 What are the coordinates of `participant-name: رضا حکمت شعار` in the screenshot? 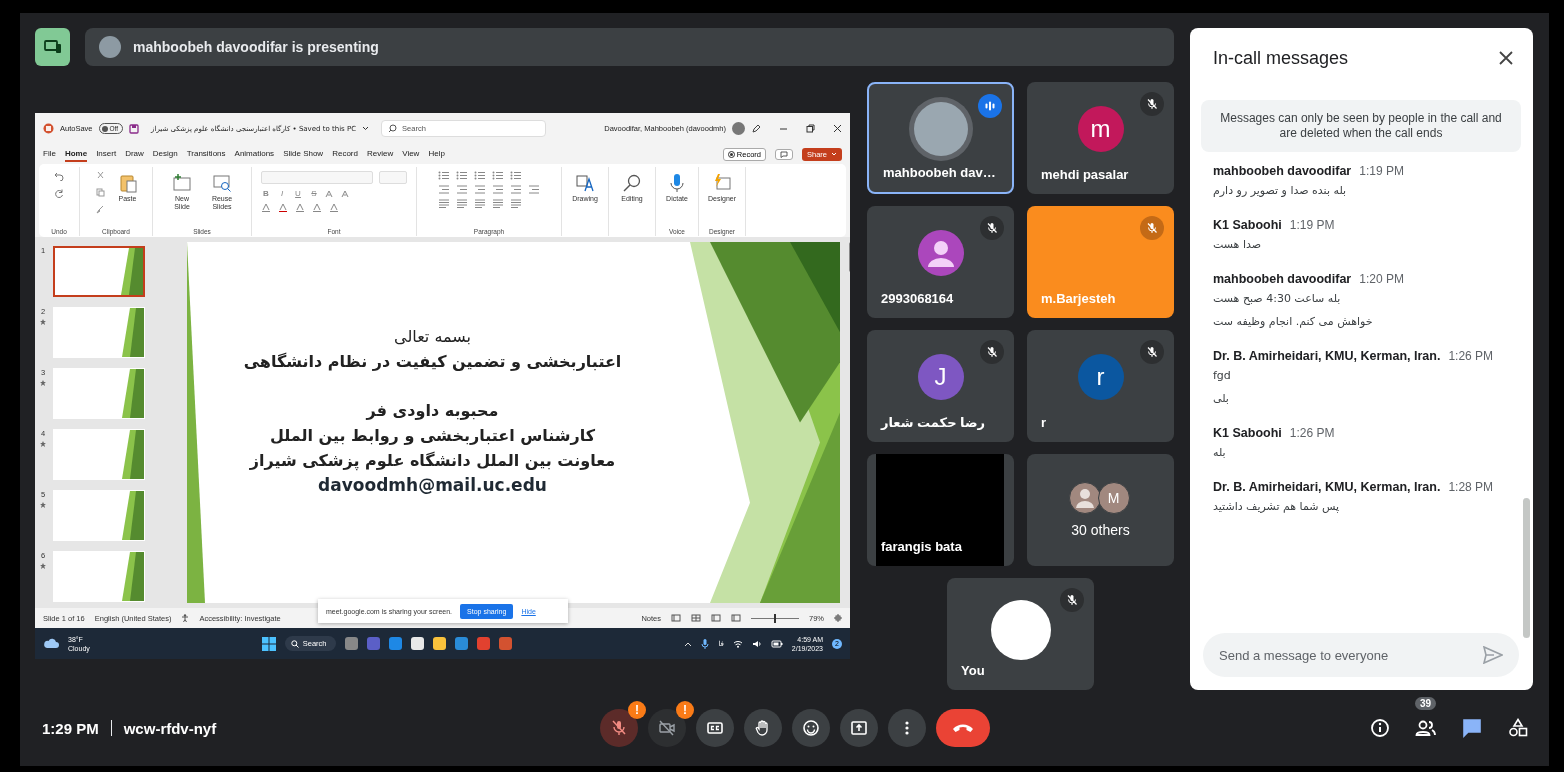 It's located at (933, 422).